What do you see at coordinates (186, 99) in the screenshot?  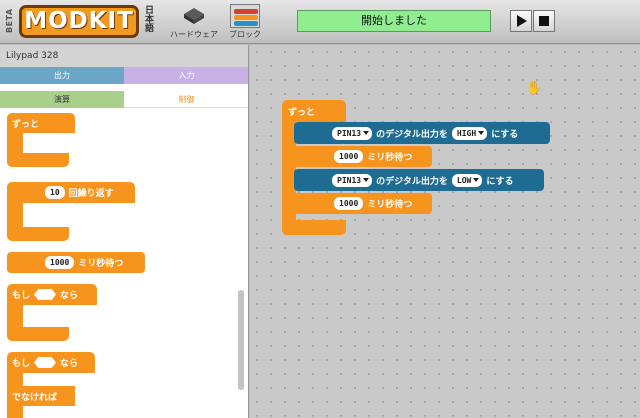 I see `category-tab-control: 制御` at bounding box center [186, 99].